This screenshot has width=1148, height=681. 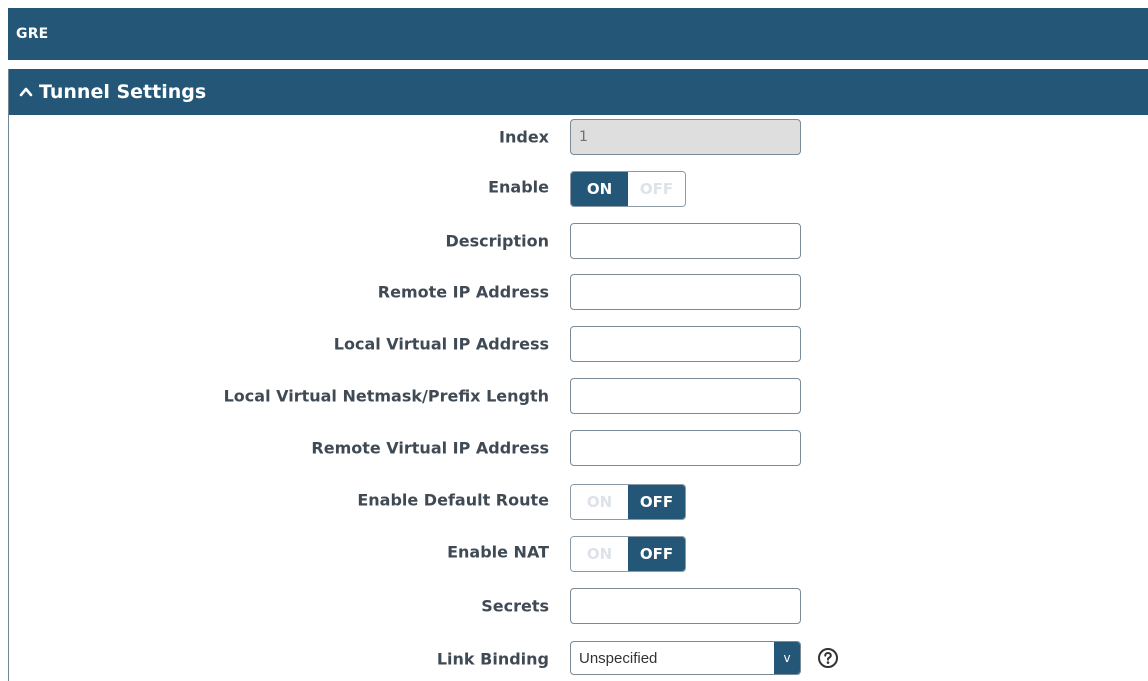 What do you see at coordinates (787, 658) in the screenshot?
I see `chevron-down-icon: v` at bounding box center [787, 658].